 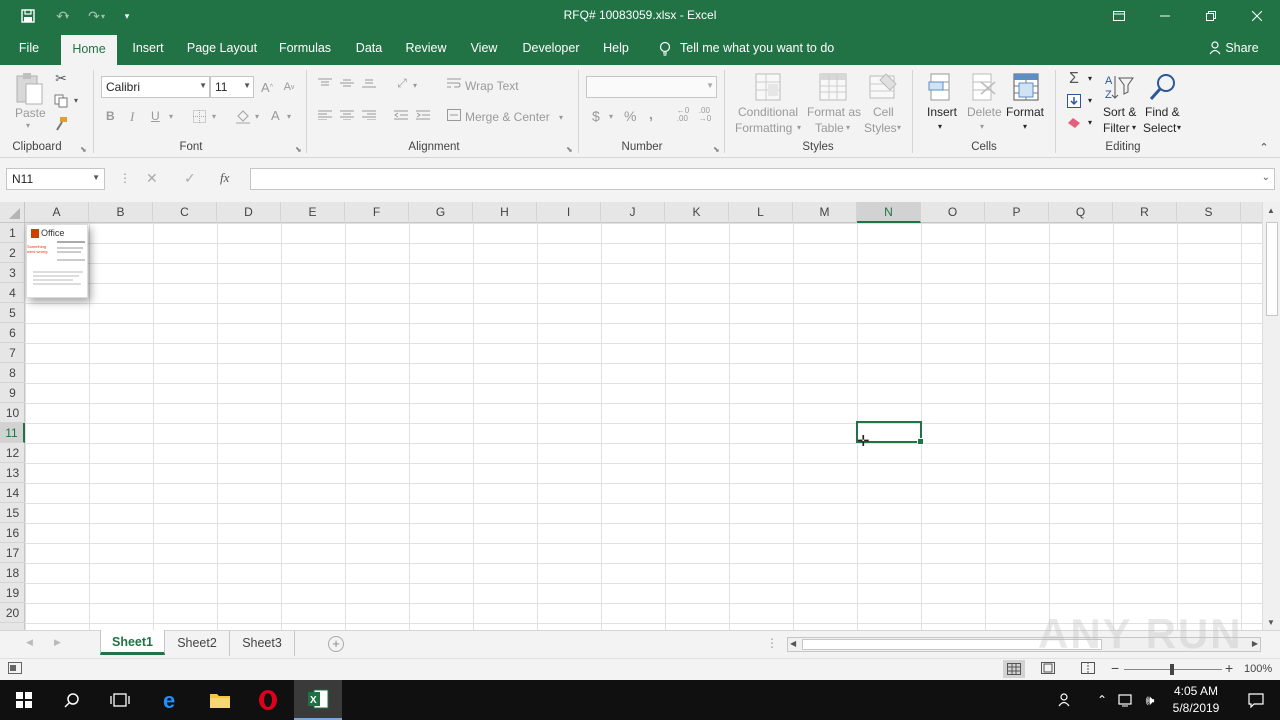 What do you see at coordinates (12, 333) in the screenshot?
I see `row-header-6: 6` at bounding box center [12, 333].